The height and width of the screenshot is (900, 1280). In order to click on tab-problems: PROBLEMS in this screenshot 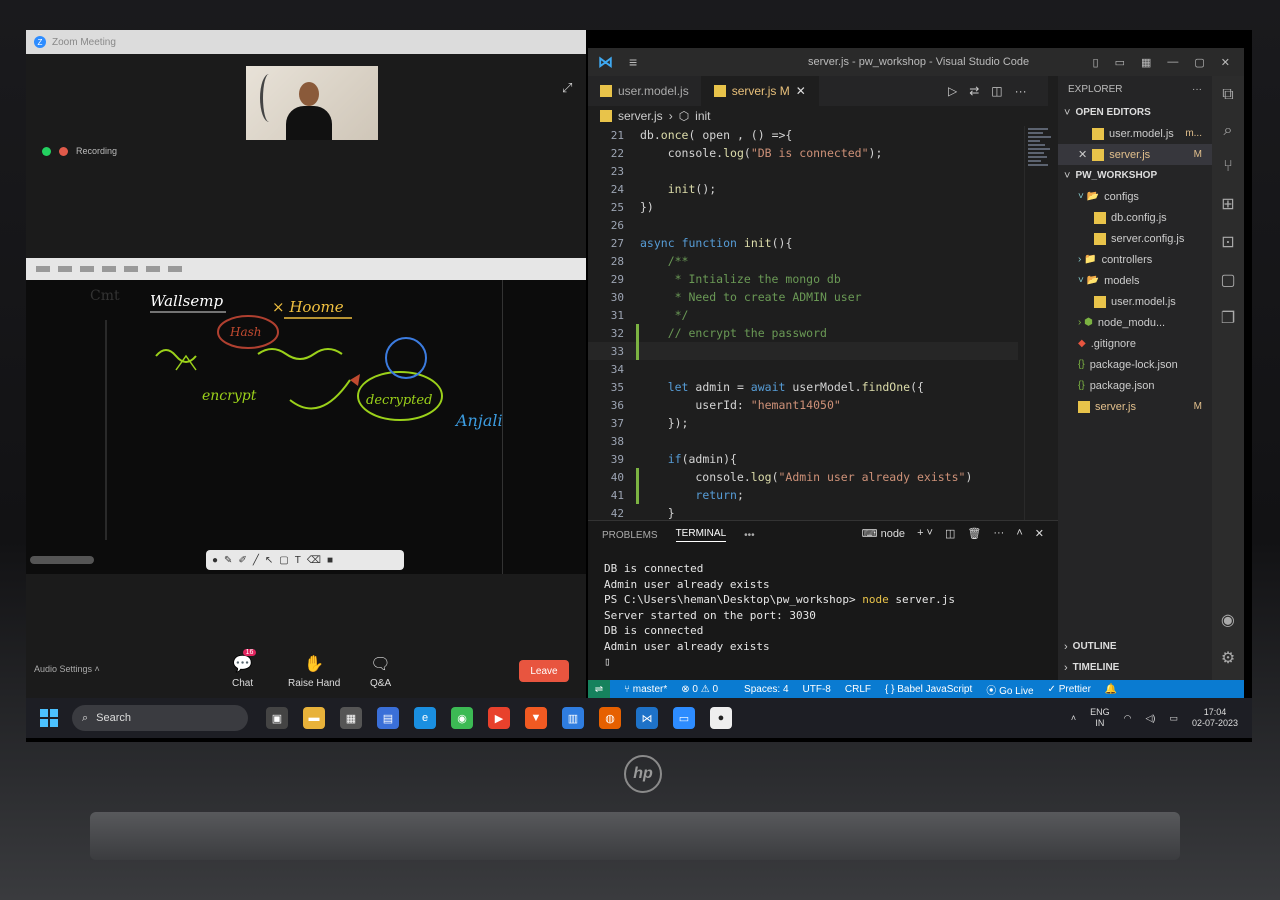, I will do `click(630, 535)`.